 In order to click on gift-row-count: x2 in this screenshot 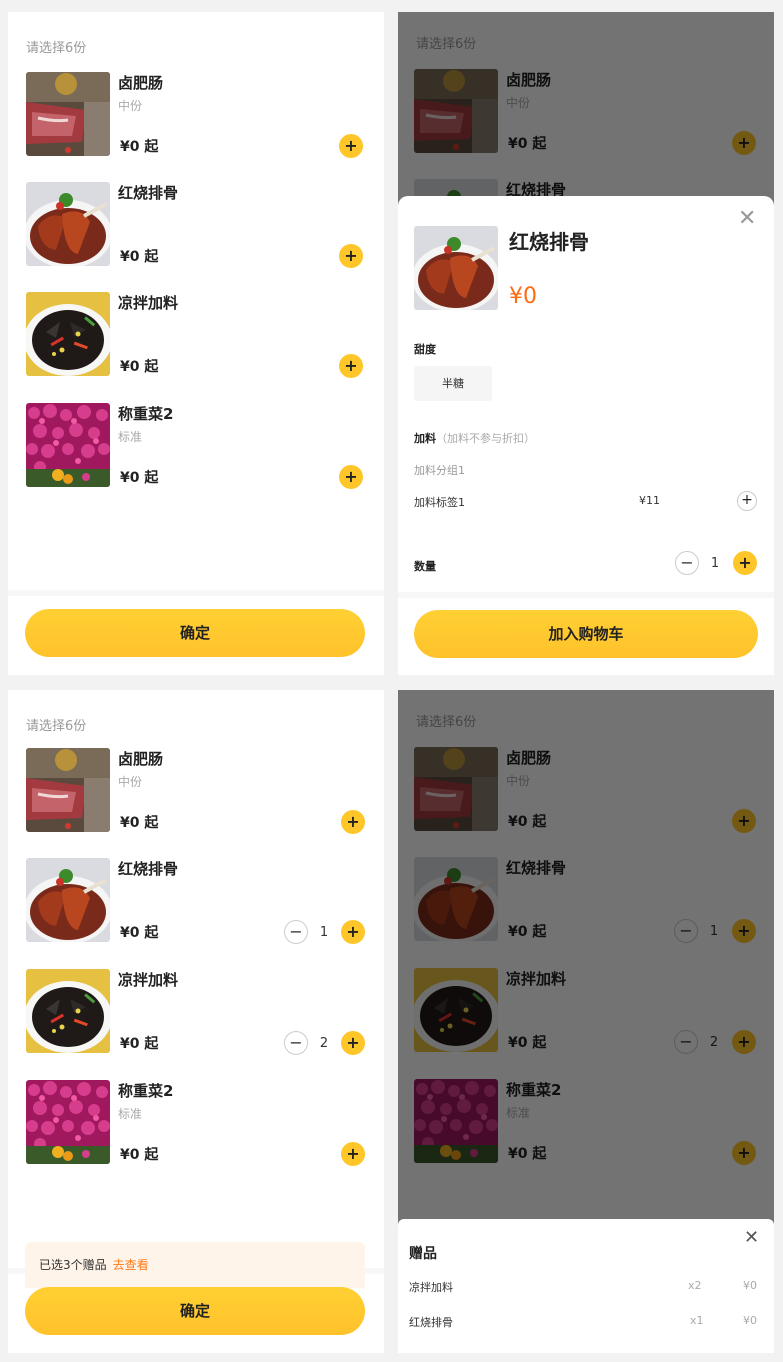, I will do `click(695, 1285)`.